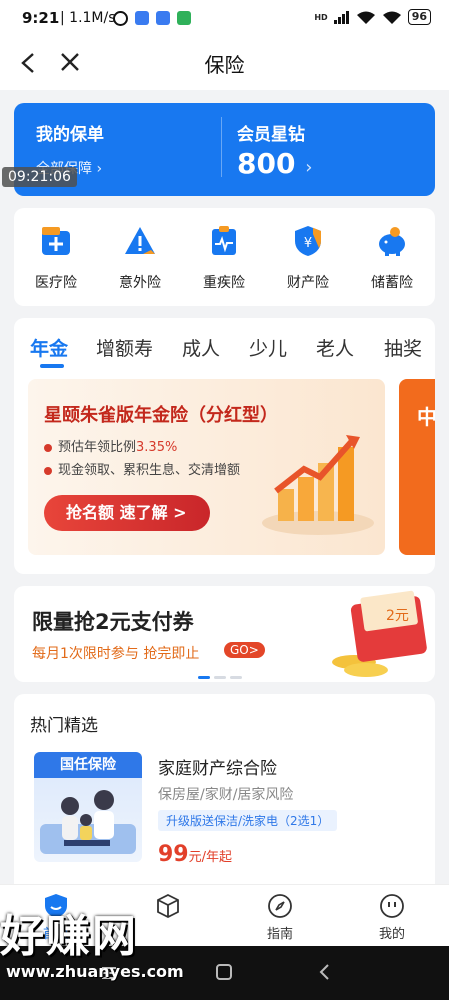  I want to click on grab-quota-button: 抢名额 速了解 >, so click(127, 513).